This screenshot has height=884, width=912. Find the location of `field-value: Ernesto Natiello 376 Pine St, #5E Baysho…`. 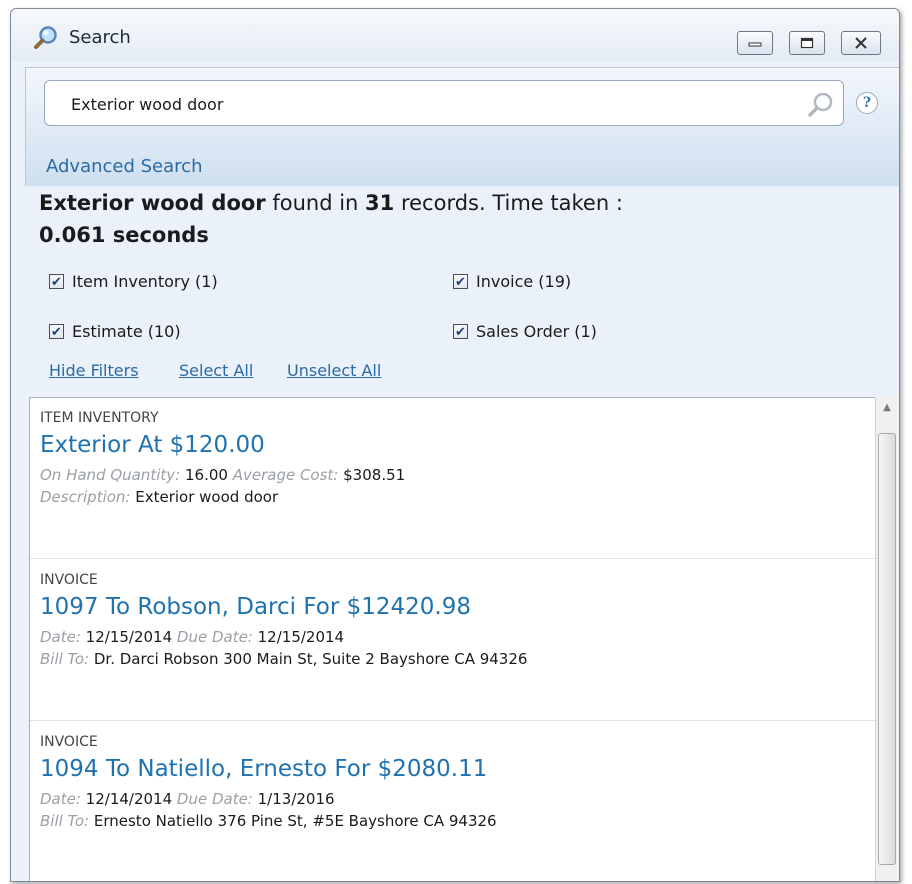

field-value: Ernesto Natiello 376 Pine St, #5E Baysho… is located at coordinates (293, 821).